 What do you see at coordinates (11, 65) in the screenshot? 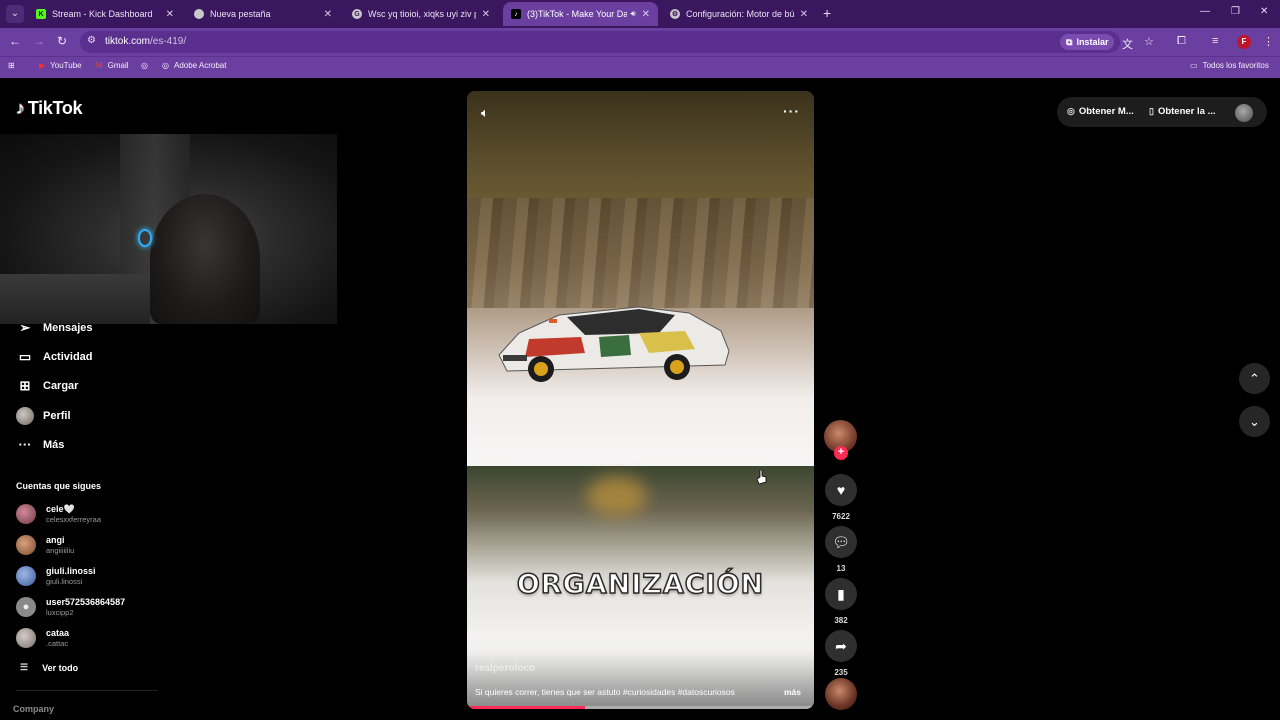
I see `apps-grid-icon: ⊞` at bounding box center [11, 65].